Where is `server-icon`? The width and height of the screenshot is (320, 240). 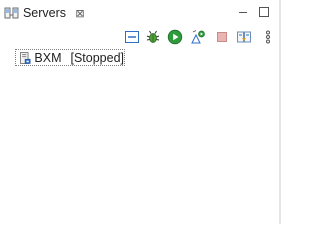
server-icon is located at coordinates (25, 57).